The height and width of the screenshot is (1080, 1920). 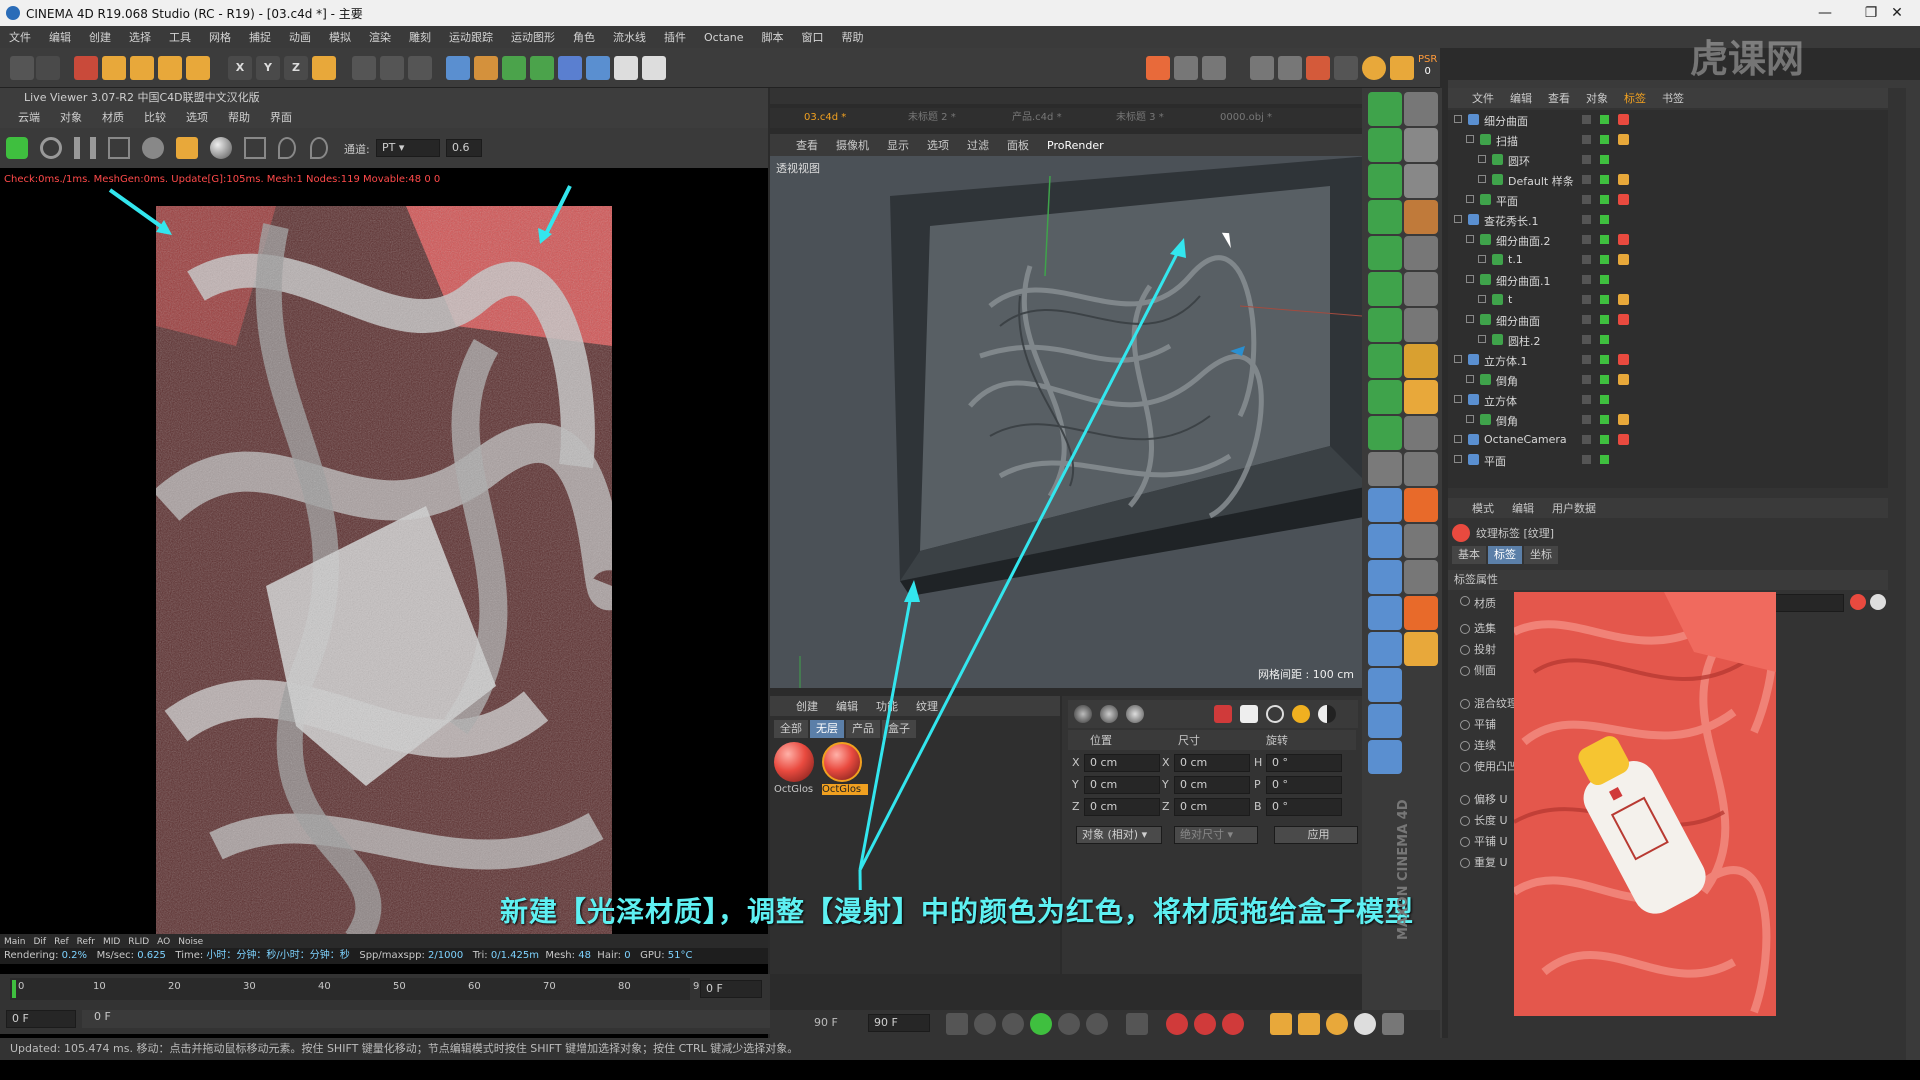 What do you see at coordinates (1385, 433) in the screenshot?
I see `mograph-icon` at bounding box center [1385, 433].